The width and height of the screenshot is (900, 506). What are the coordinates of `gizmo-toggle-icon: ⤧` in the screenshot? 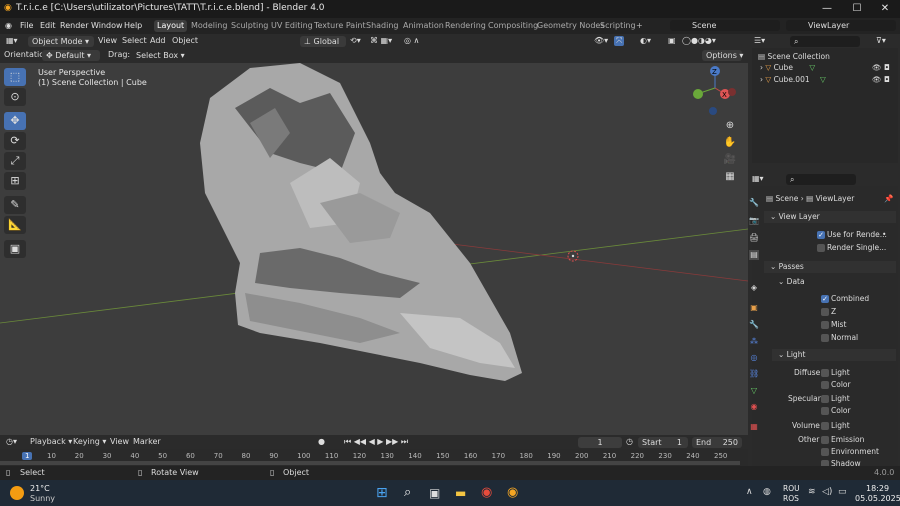 It's located at (619, 41).